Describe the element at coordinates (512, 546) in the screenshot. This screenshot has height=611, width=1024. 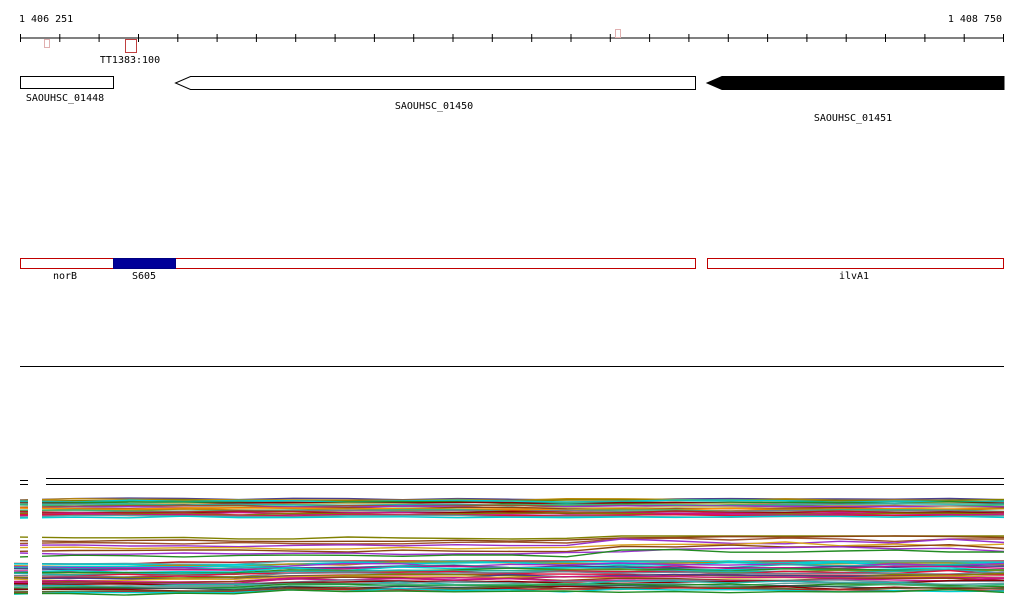
I see `coverage-band-mid` at that location.